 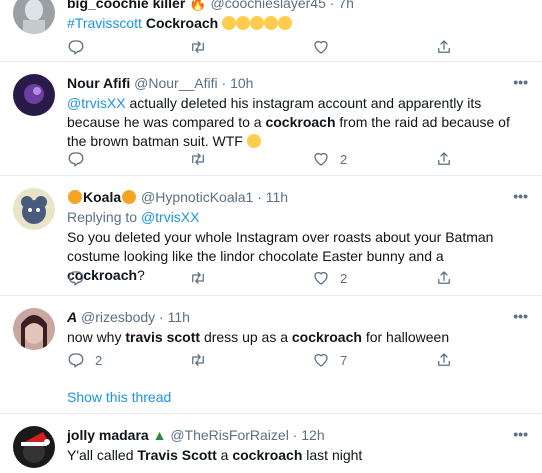 I want to click on text-segment: now why, so click(x=96, y=337).